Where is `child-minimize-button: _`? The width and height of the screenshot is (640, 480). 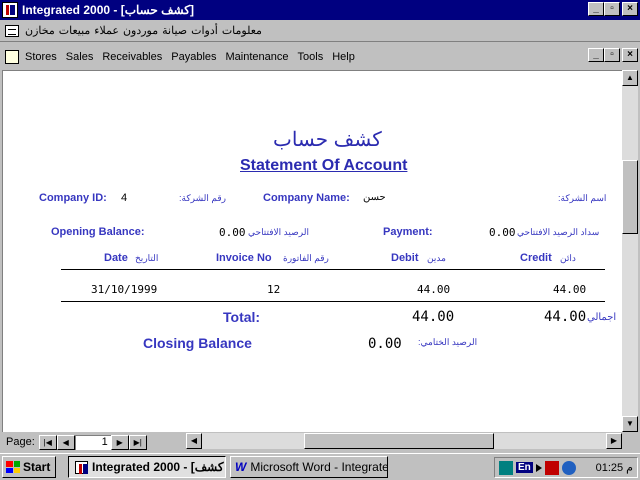
child-minimize-button: _ is located at coordinates (596, 55).